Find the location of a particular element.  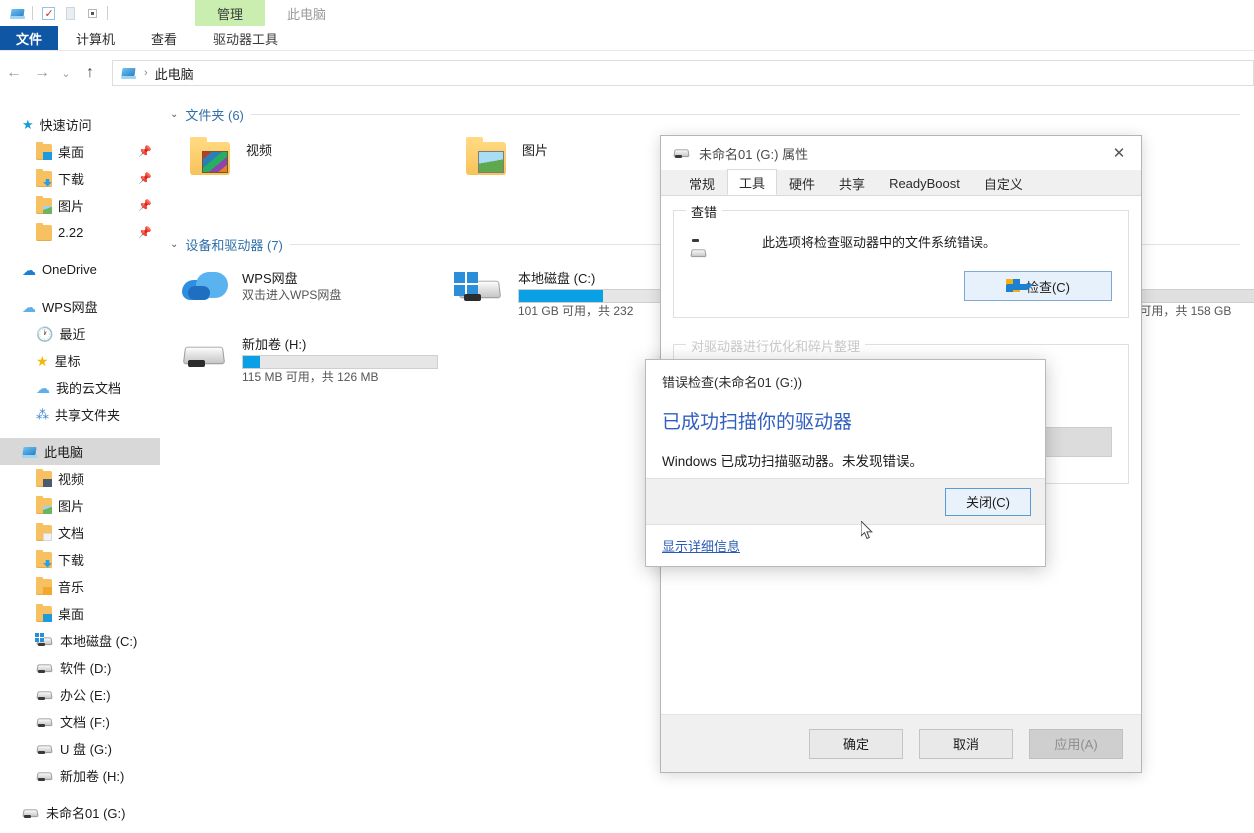

close-button: 关闭(C) is located at coordinates (988, 501).